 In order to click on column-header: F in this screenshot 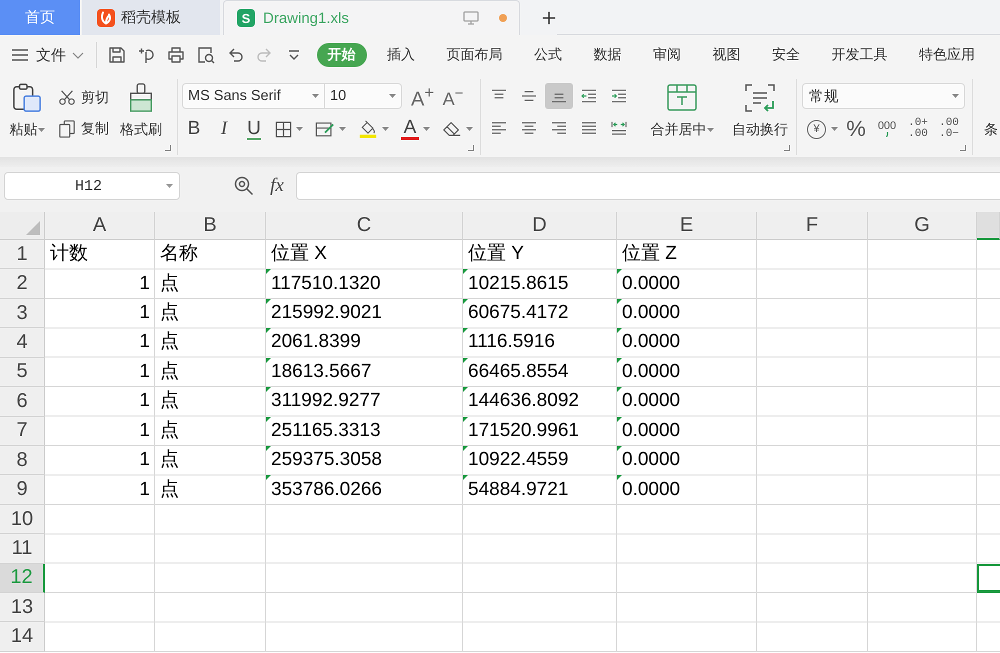, I will do `click(812, 226)`.